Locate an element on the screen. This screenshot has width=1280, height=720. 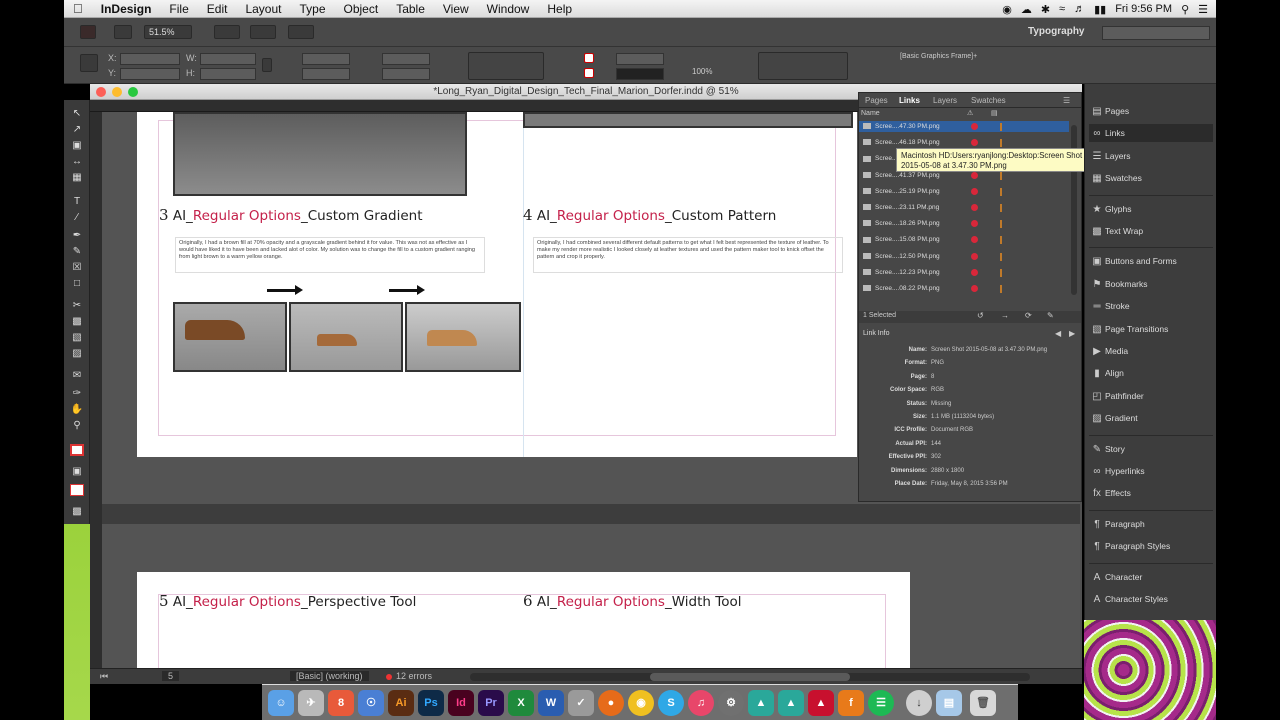
gradient-feather-tool-icon: ▨ is located at coordinates (77, 354).